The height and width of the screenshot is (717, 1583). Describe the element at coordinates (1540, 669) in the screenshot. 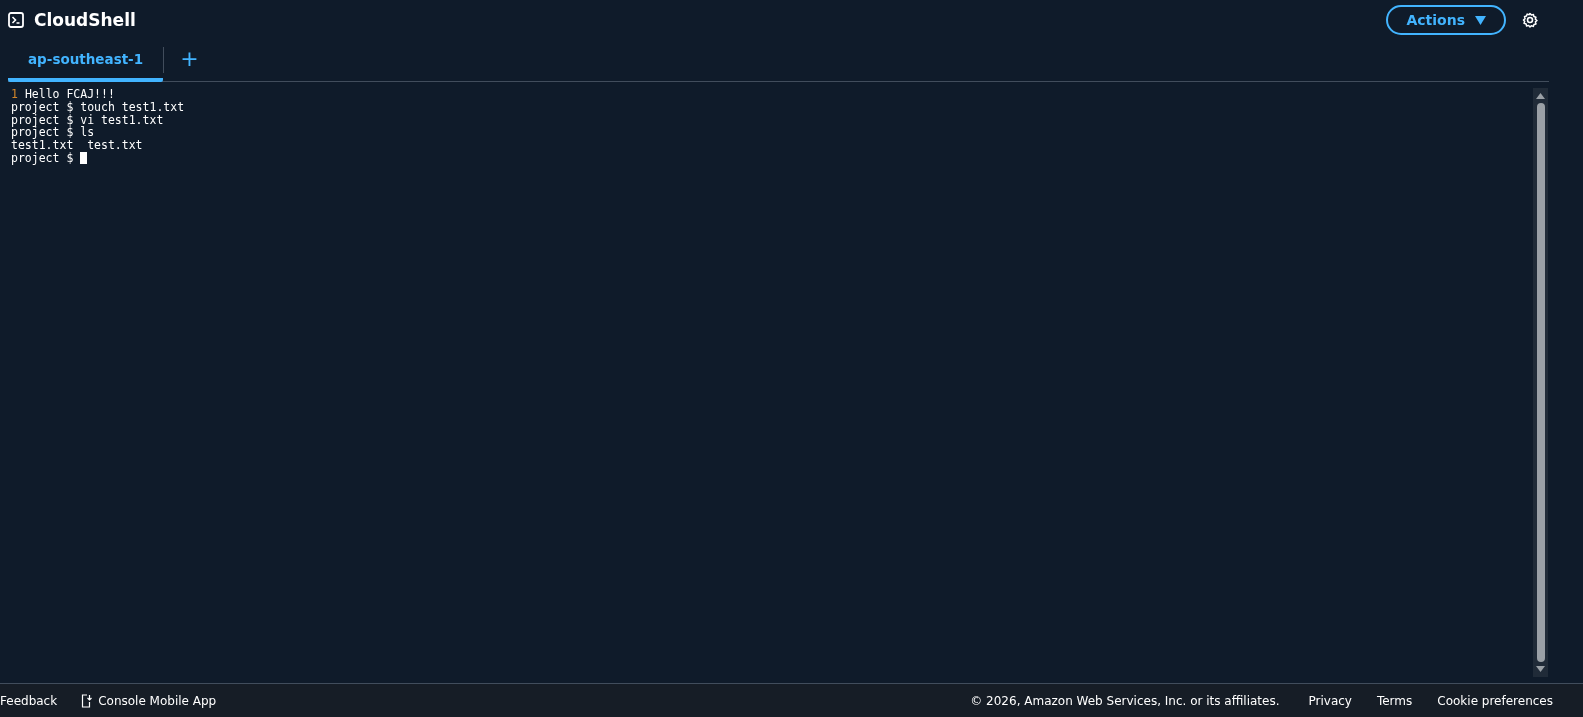

I see `scroll-down-icon` at that location.